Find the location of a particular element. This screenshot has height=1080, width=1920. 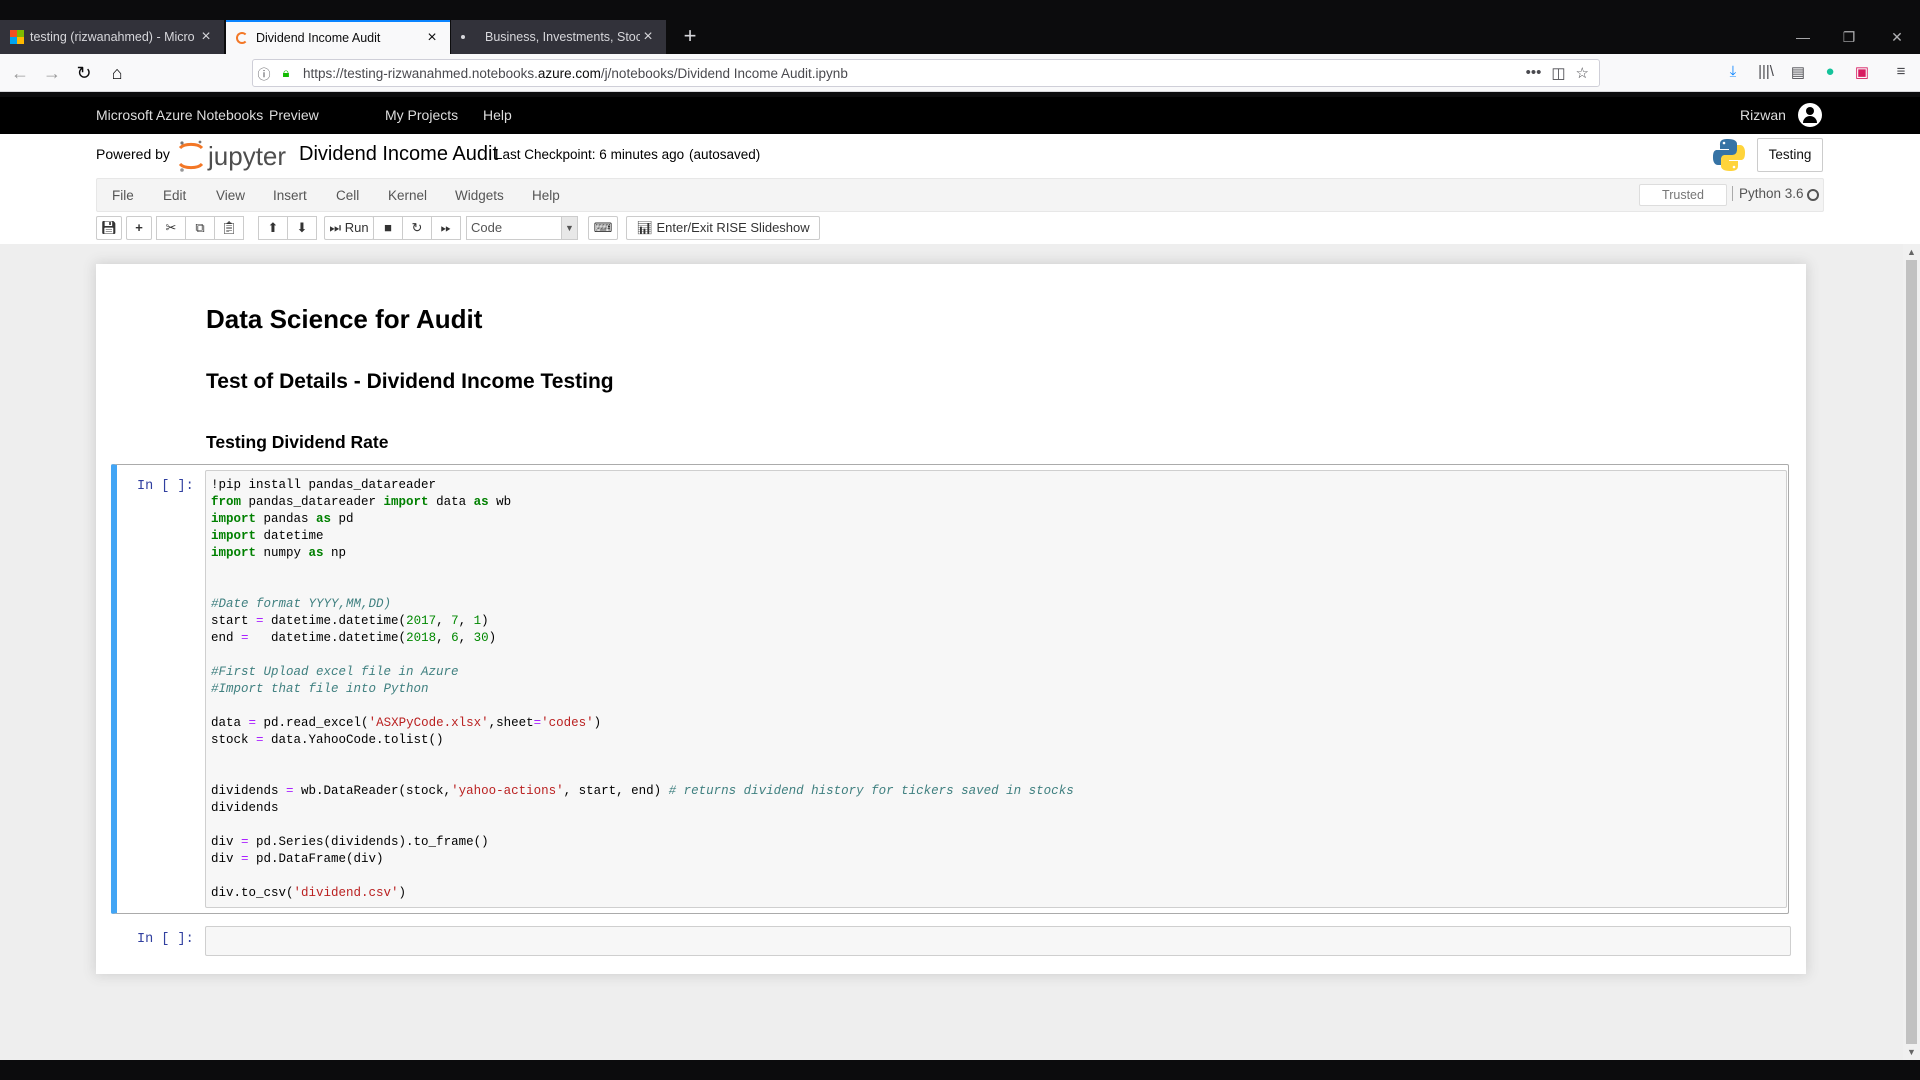

pocket-icon: ◫ is located at coordinates (1558, 73).